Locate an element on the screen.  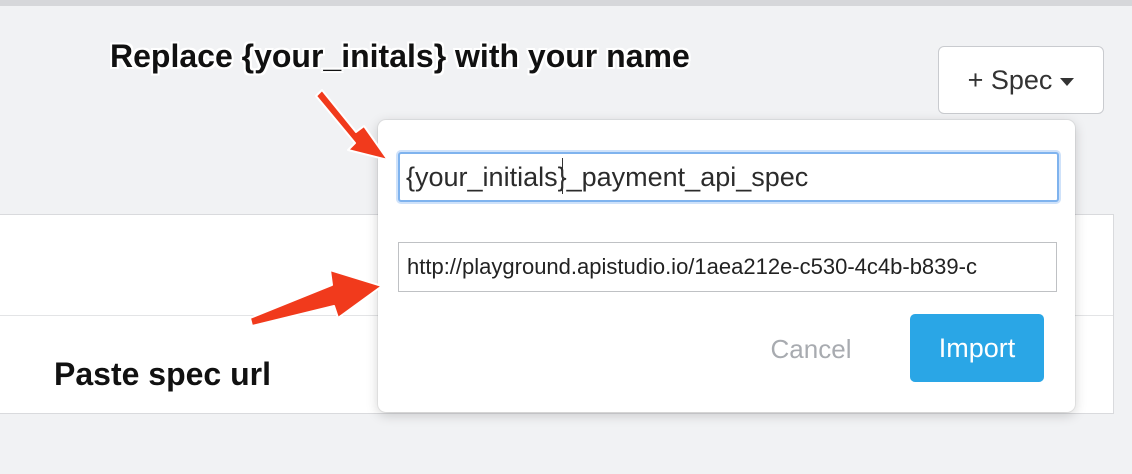
spec-name-input is located at coordinates (728, 177).